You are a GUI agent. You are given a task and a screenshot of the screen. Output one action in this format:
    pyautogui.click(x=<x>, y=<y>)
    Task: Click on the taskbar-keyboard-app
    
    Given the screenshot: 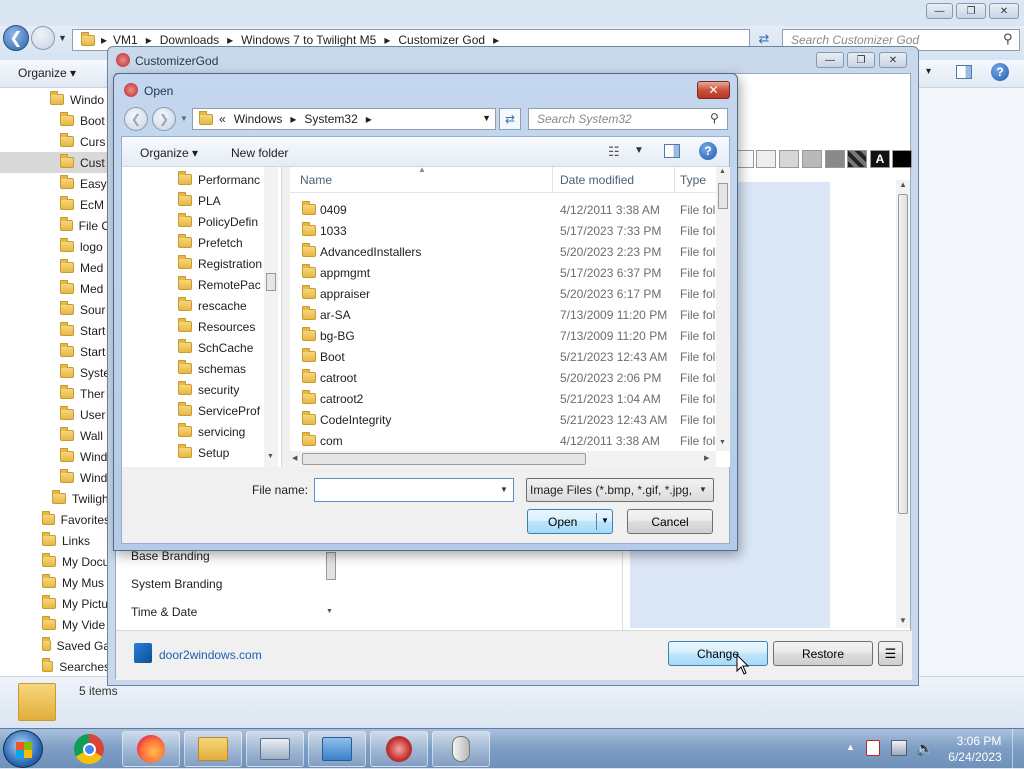 What is the action you would take?
    pyautogui.click(x=275, y=749)
    